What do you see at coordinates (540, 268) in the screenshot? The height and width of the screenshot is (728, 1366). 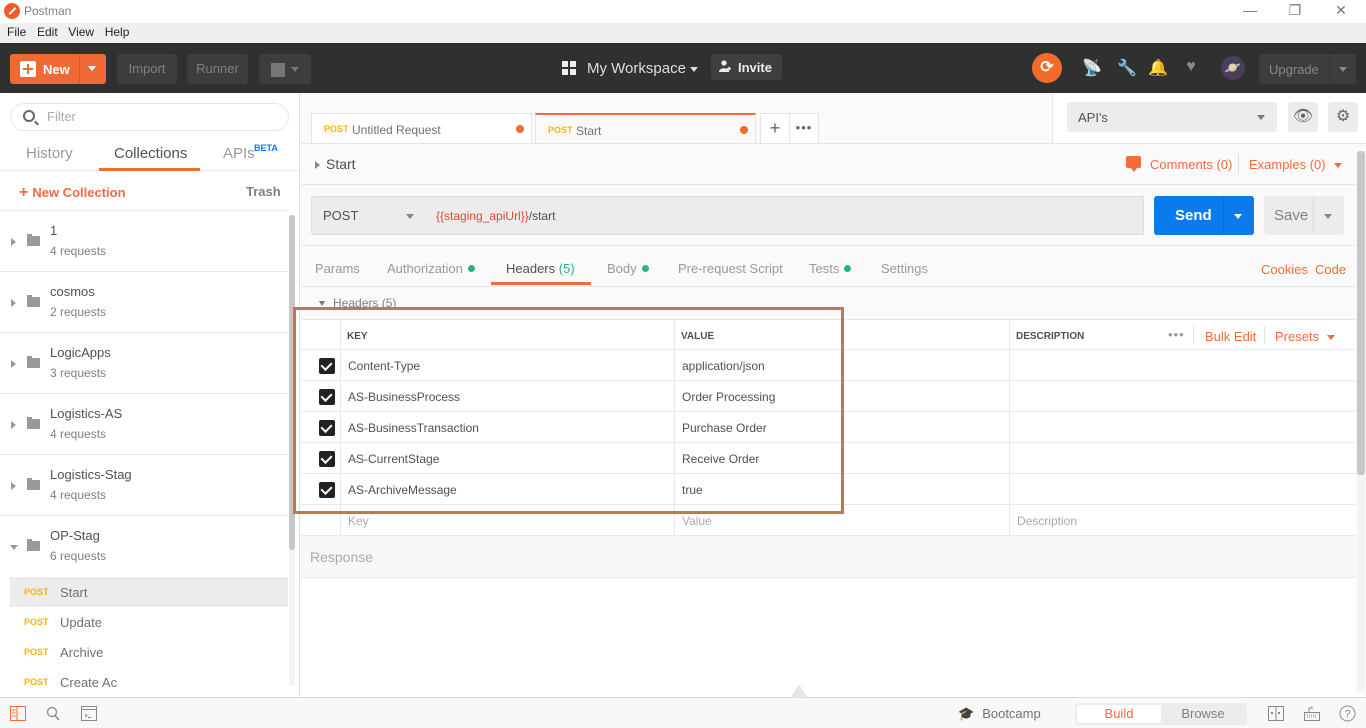 I see `tab-headers: Headers (5)` at bounding box center [540, 268].